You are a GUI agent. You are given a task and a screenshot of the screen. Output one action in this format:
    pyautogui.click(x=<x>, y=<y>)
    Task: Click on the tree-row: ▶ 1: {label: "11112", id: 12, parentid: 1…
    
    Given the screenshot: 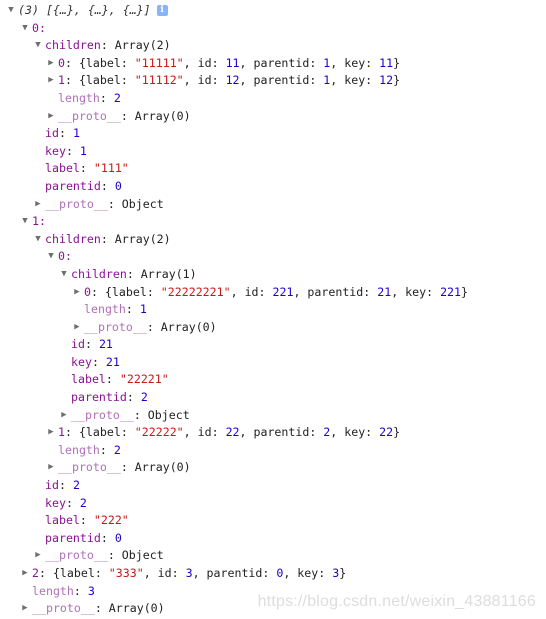 What is the action you would take?
    pyautogui.click(x=273, y=81)
    